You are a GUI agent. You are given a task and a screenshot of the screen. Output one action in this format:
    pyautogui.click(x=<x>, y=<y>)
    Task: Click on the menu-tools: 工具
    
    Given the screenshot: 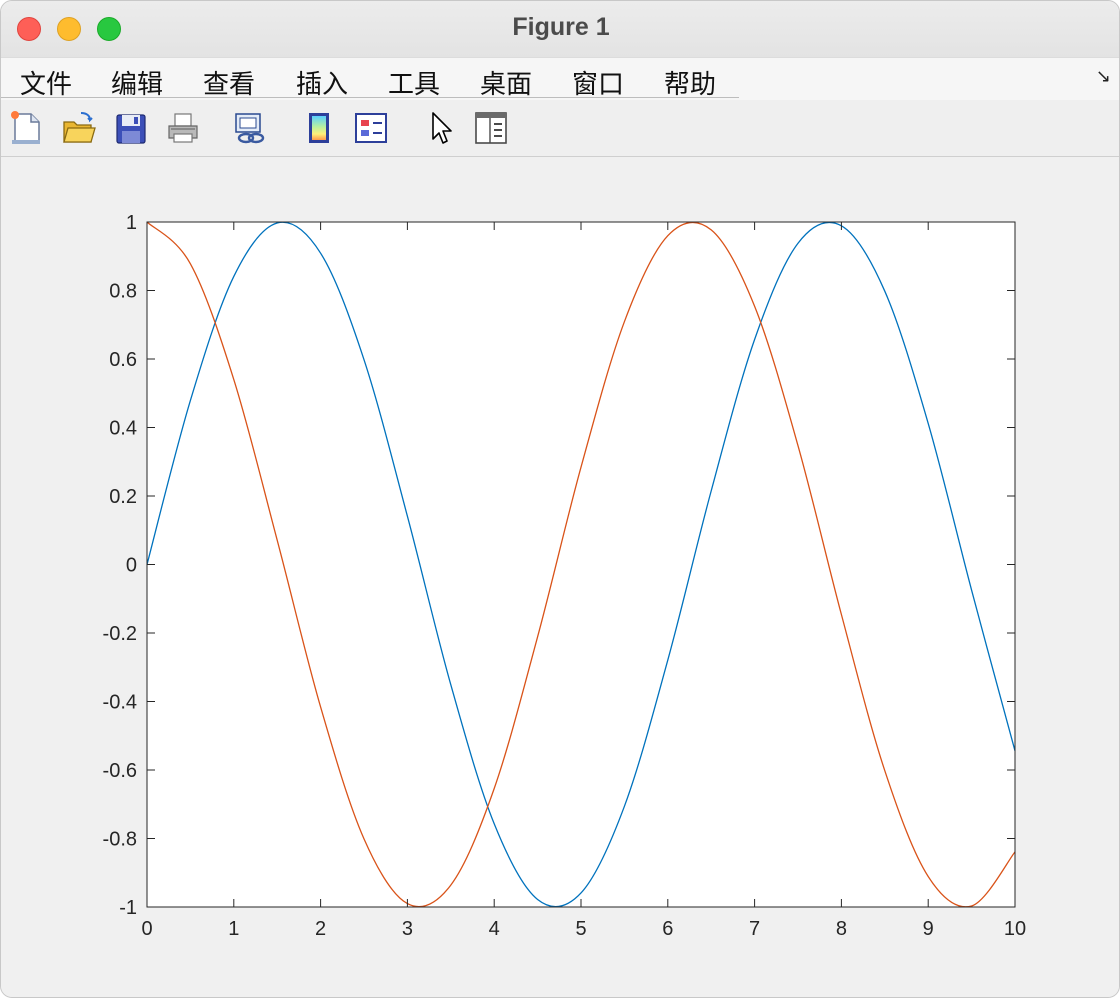 What is the action you would take?
    pyautogui.click(x=414, y=82)
    